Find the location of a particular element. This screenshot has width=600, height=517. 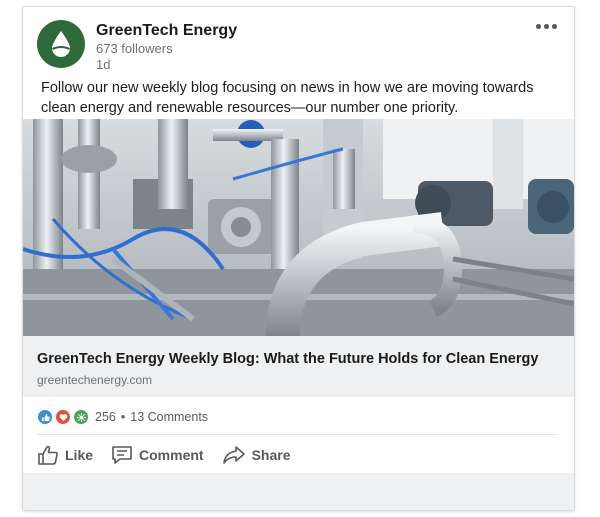

share-label: Share is located at coordinates (271, 455).